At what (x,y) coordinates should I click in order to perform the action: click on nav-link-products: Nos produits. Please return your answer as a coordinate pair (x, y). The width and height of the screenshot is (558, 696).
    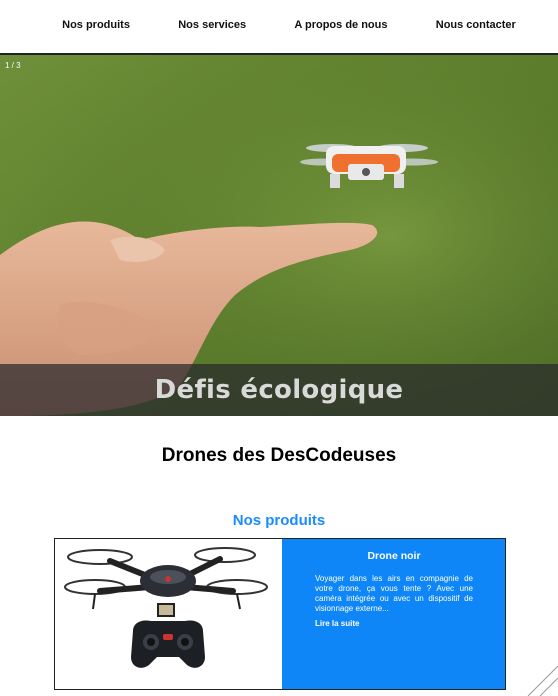
    Looking at the image, I should click on (96, 25).